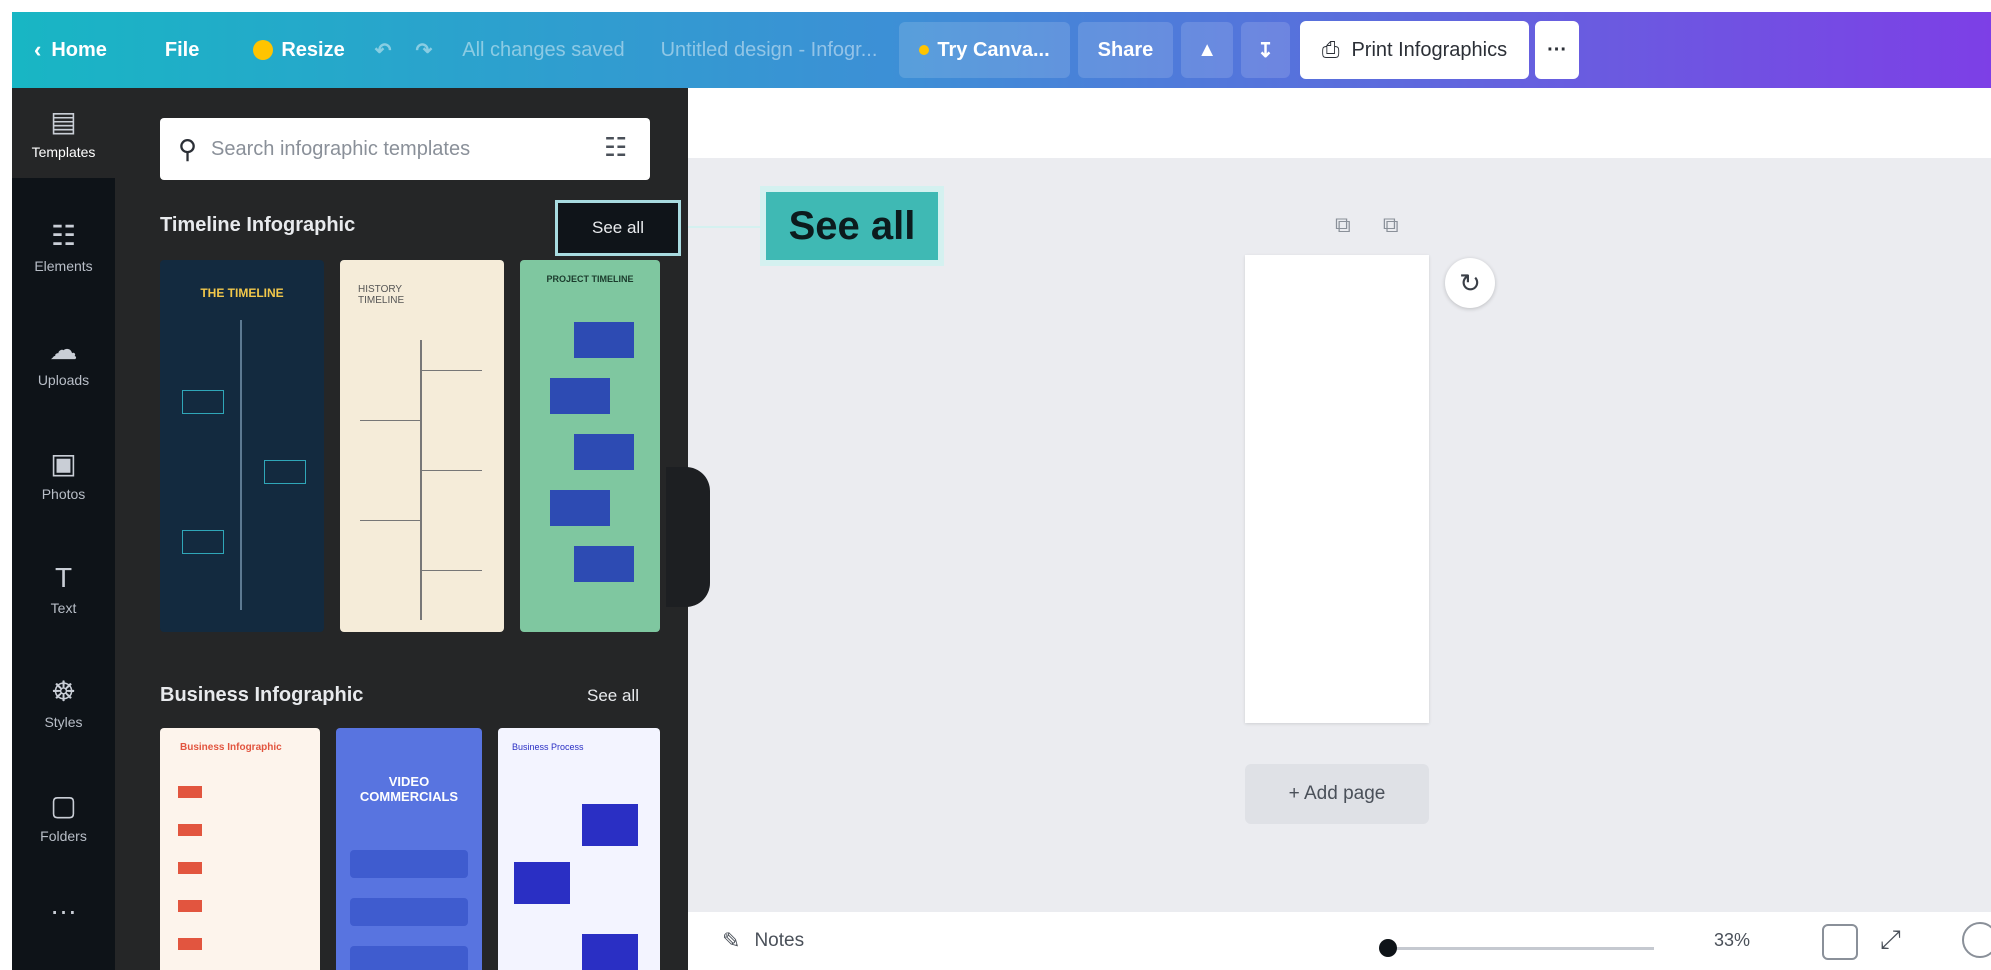 The width and height of the screenshot is (1991, 970). Describe the element at coordinates (618, 228) in the screenshot. I see `see-all-timeline-button: See all` at that location.